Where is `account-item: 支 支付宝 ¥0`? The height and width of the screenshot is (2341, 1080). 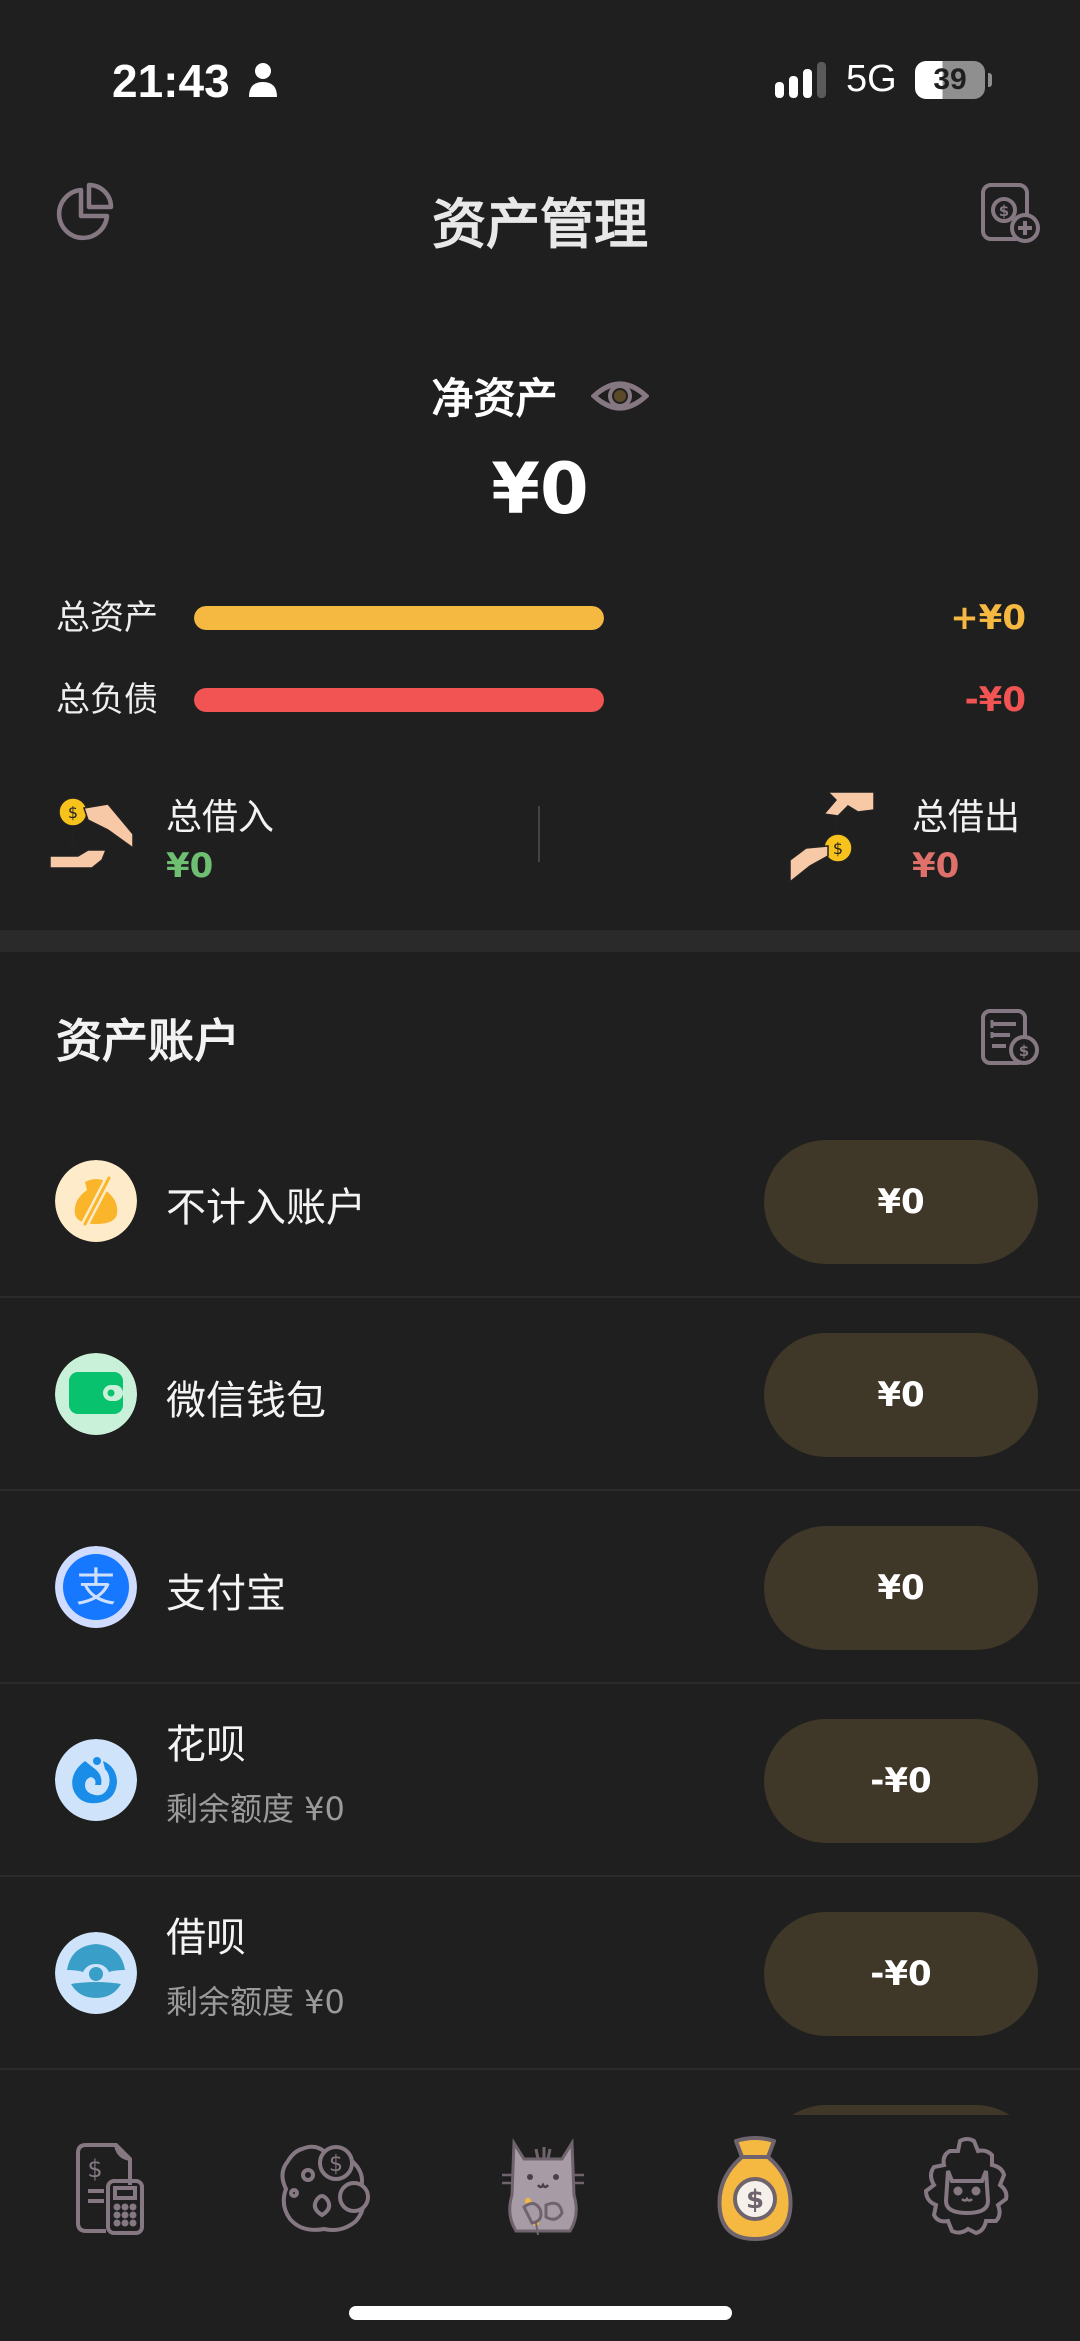
account-item: 支 支付宝 ¥0 is located at coordinates (540, 1587).